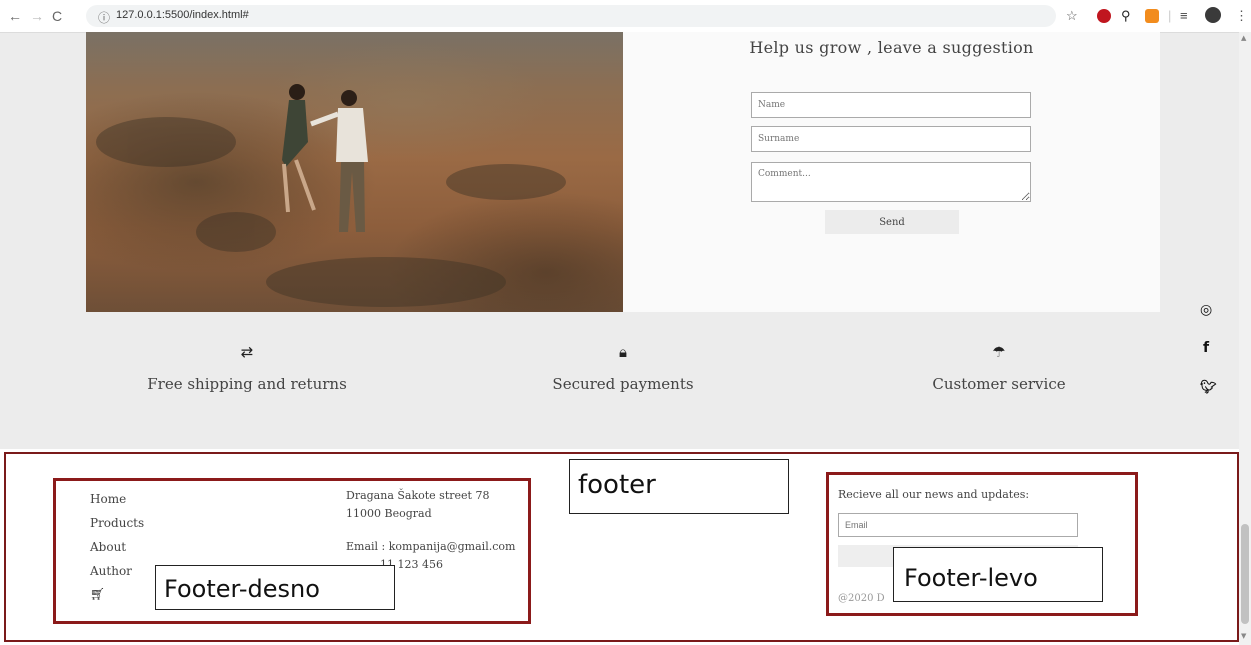  Describe the element at coordinates (623, 368) in the screenshot. I see `feature-payments: 🔒︎ Secured payments` at that location.